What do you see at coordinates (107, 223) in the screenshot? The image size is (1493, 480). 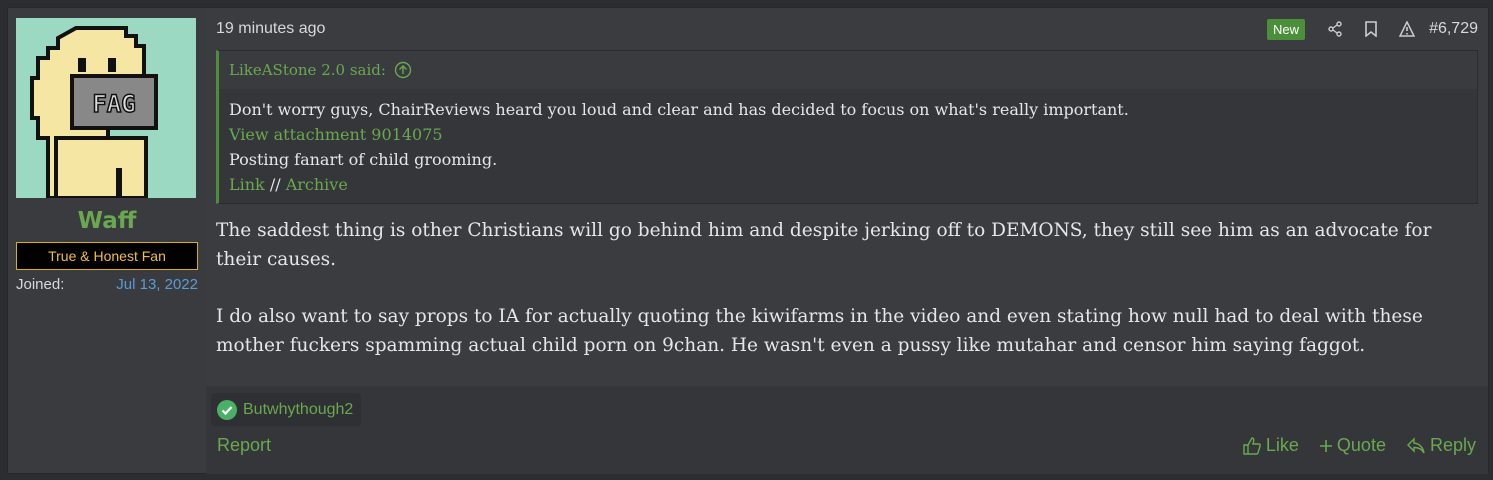 I see `username: Waff` at bounding box center [107, 223].